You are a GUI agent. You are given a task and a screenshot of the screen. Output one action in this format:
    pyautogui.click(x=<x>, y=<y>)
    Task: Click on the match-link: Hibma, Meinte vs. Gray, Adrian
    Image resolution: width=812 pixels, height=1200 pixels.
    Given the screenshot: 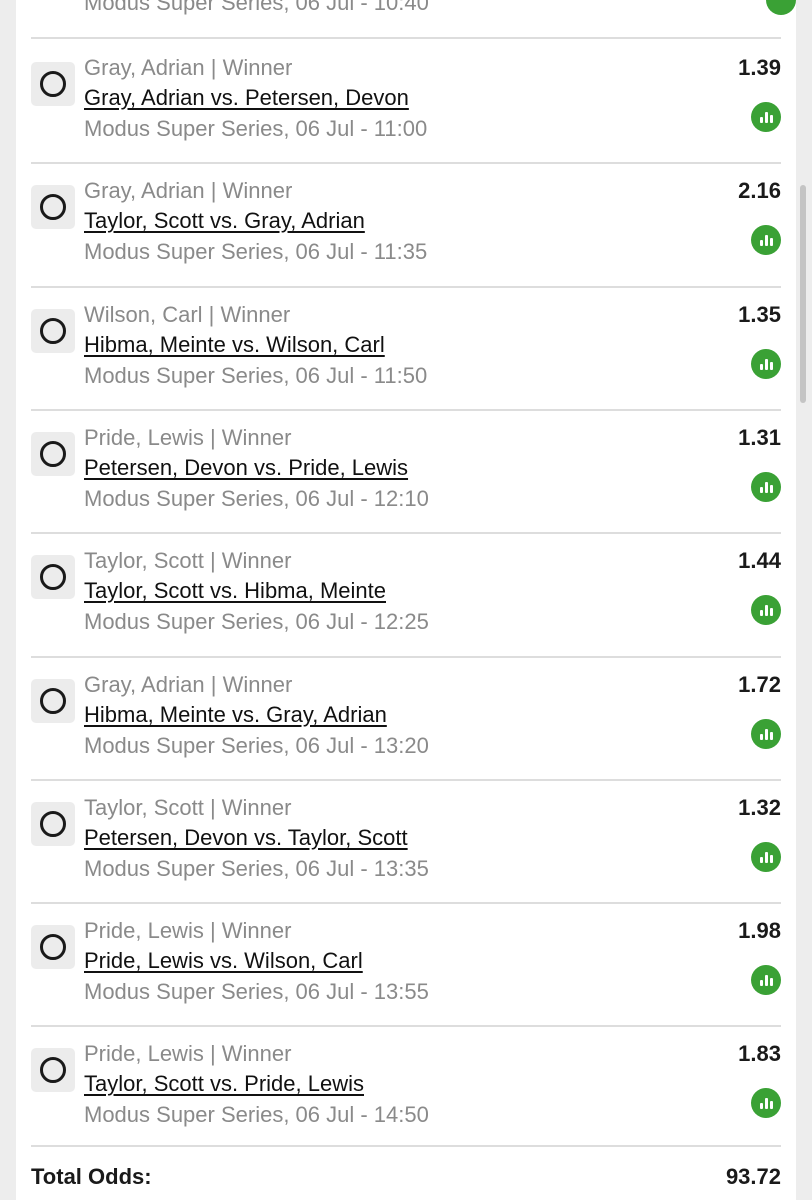 What is the action you would take?
    pyautogui.click(x=235, y=715)
    